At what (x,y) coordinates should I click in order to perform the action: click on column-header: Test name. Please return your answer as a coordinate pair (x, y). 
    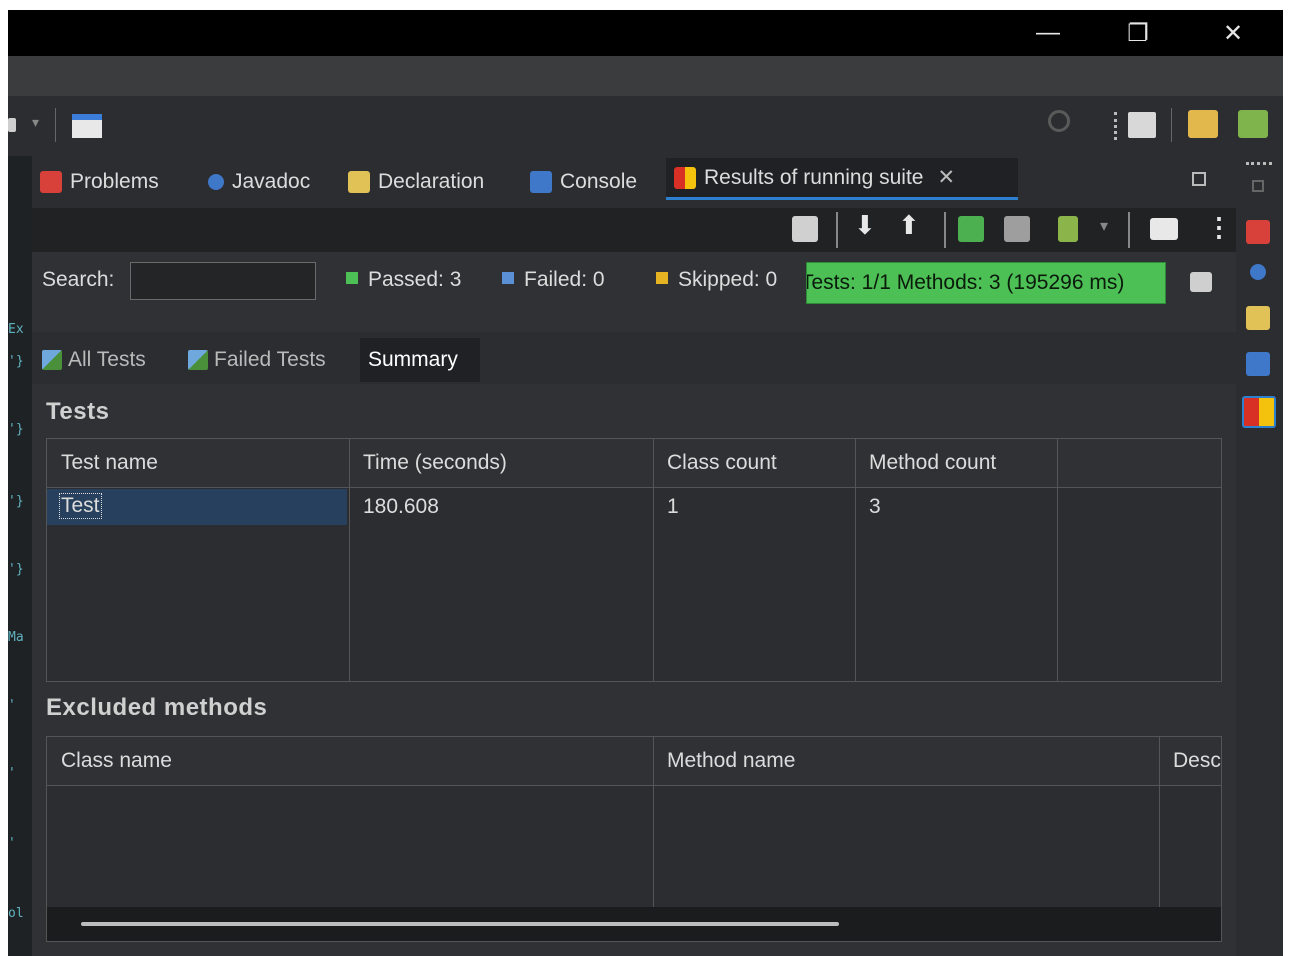
    Looking at the image, I should click on (109, 463).